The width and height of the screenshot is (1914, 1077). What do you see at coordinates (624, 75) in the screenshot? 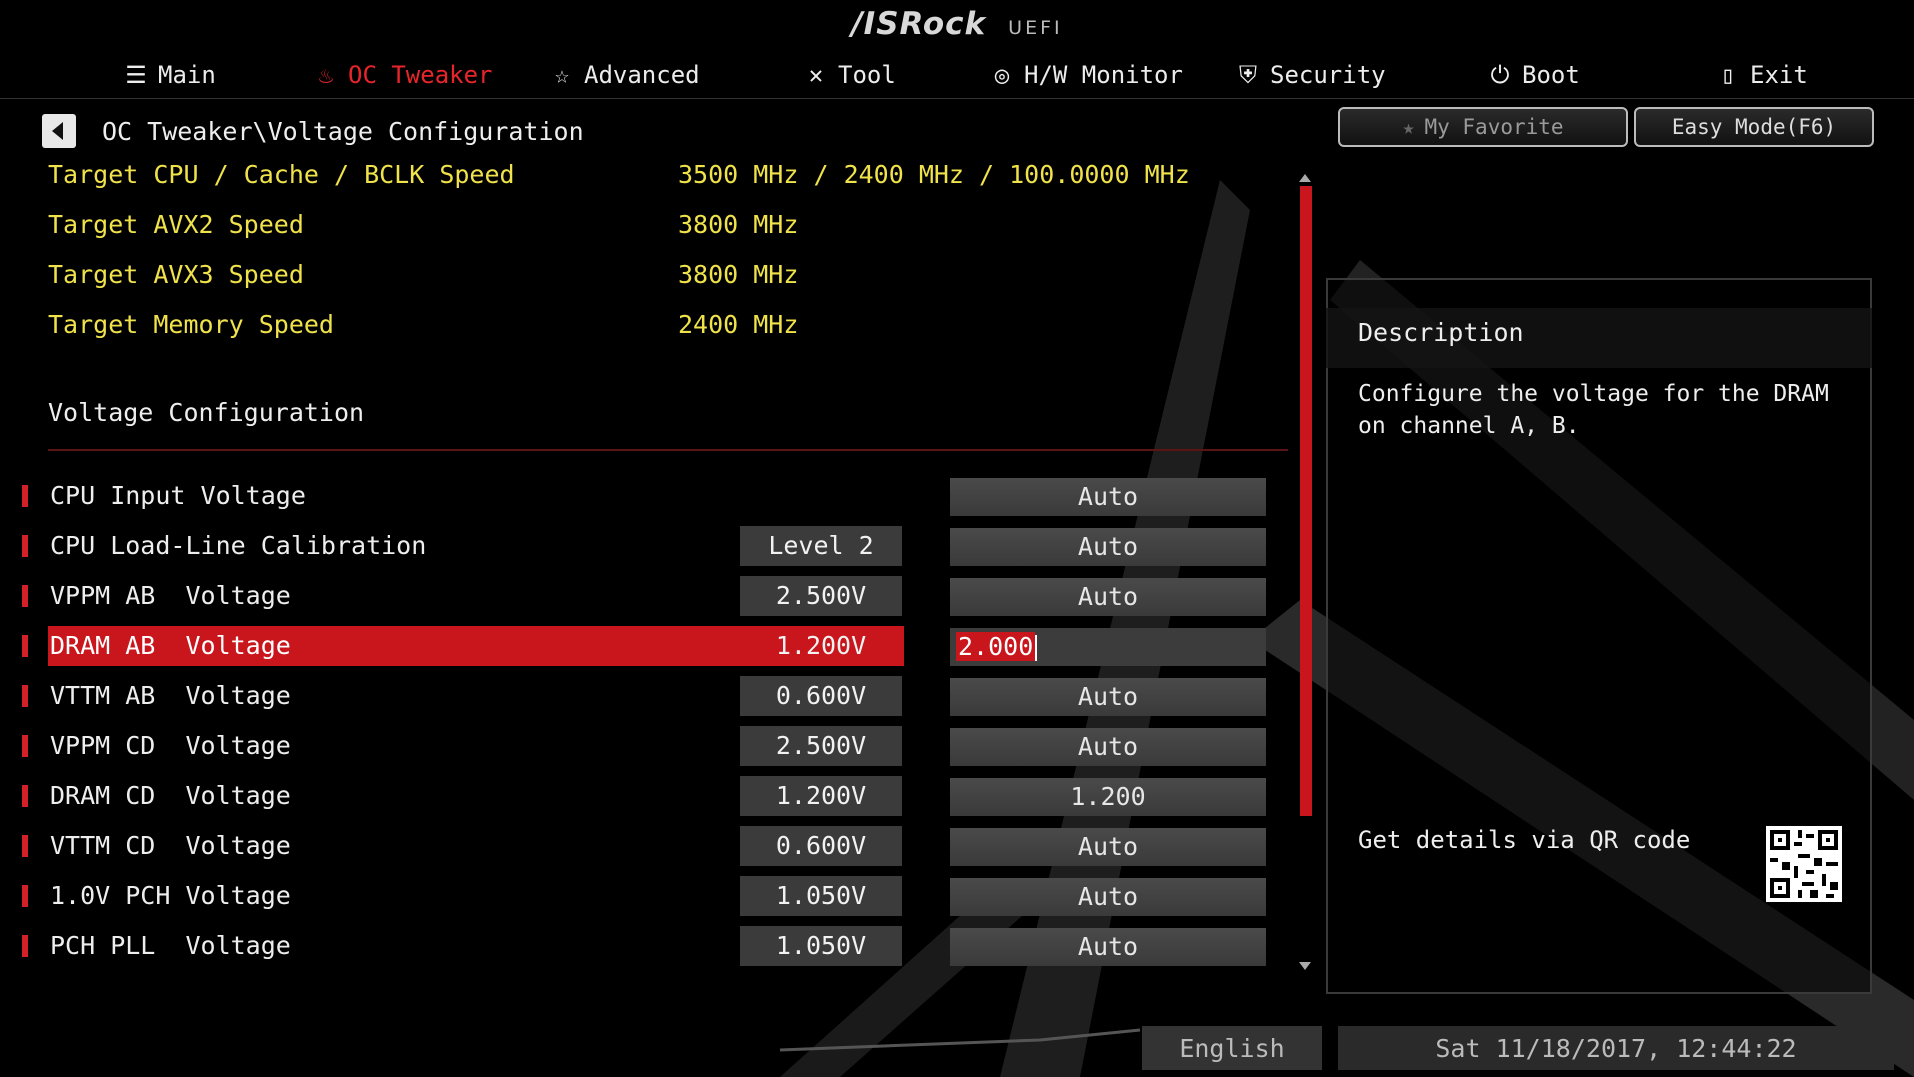
I see `tab-advanced: ☆ Advanced` at bounding box center [624, 75].